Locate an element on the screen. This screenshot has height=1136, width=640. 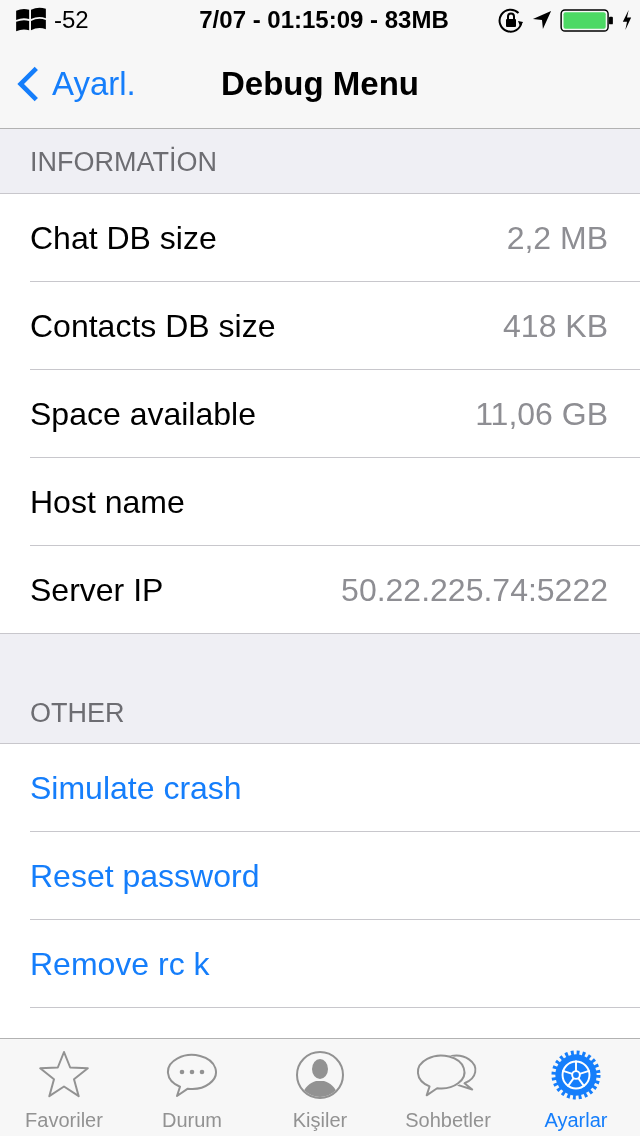
windows-logo-icon is located at coordinates (31, 20).